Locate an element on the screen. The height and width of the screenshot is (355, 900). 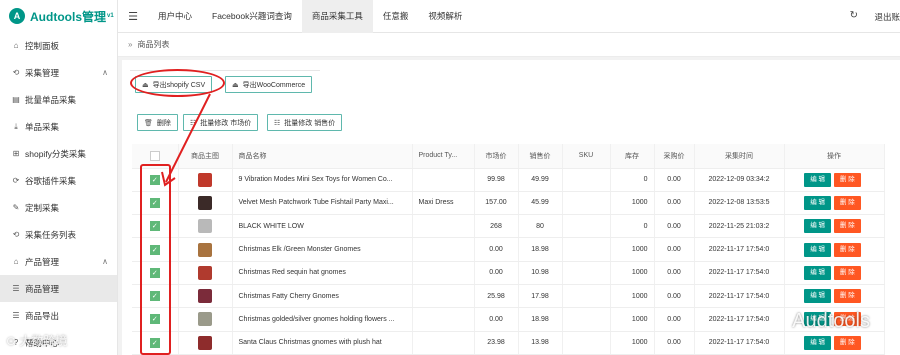
batch-sale-price-button: ☷ 批量修改 销售价 is located at coordinates (305, 122).